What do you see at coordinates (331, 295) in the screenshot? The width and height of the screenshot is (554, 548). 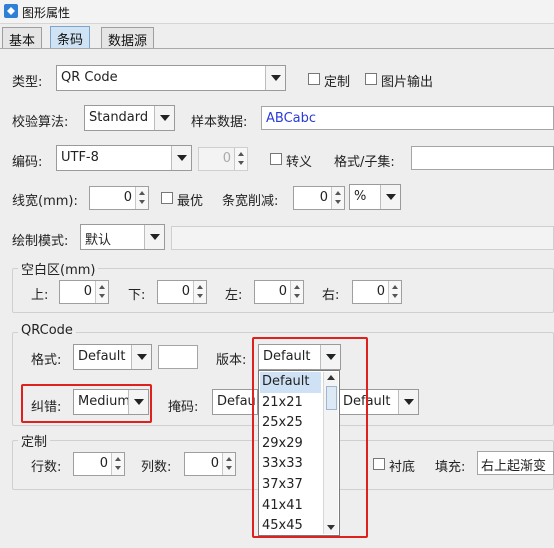 I see `quiet-right-label: 右:` at bounding box center [331, 295].